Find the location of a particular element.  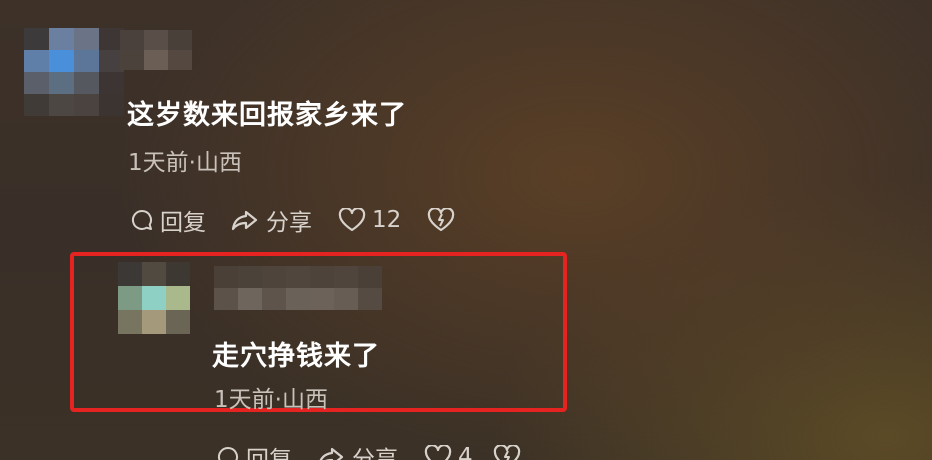

comment-actions: 回复 分享 12 is located at coordinates (292, 220).